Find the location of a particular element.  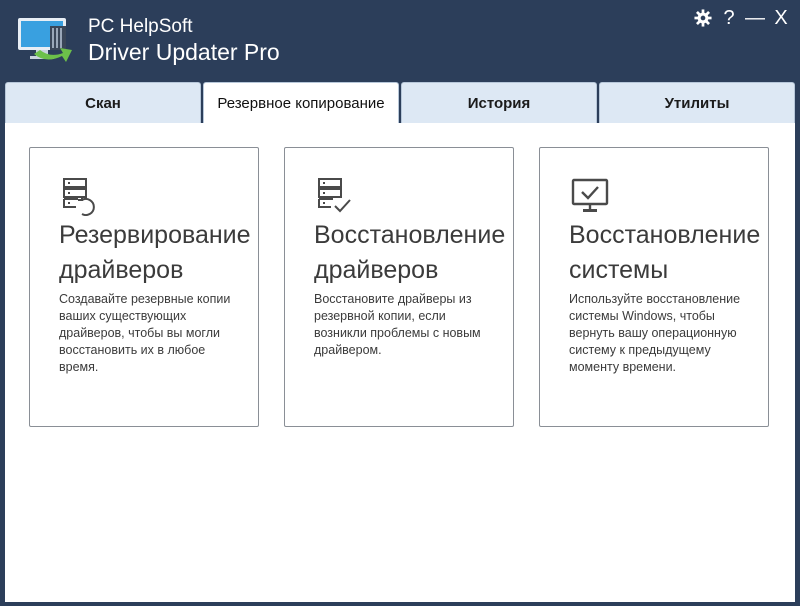

help-button: ? is located at coordinates (729, 18).